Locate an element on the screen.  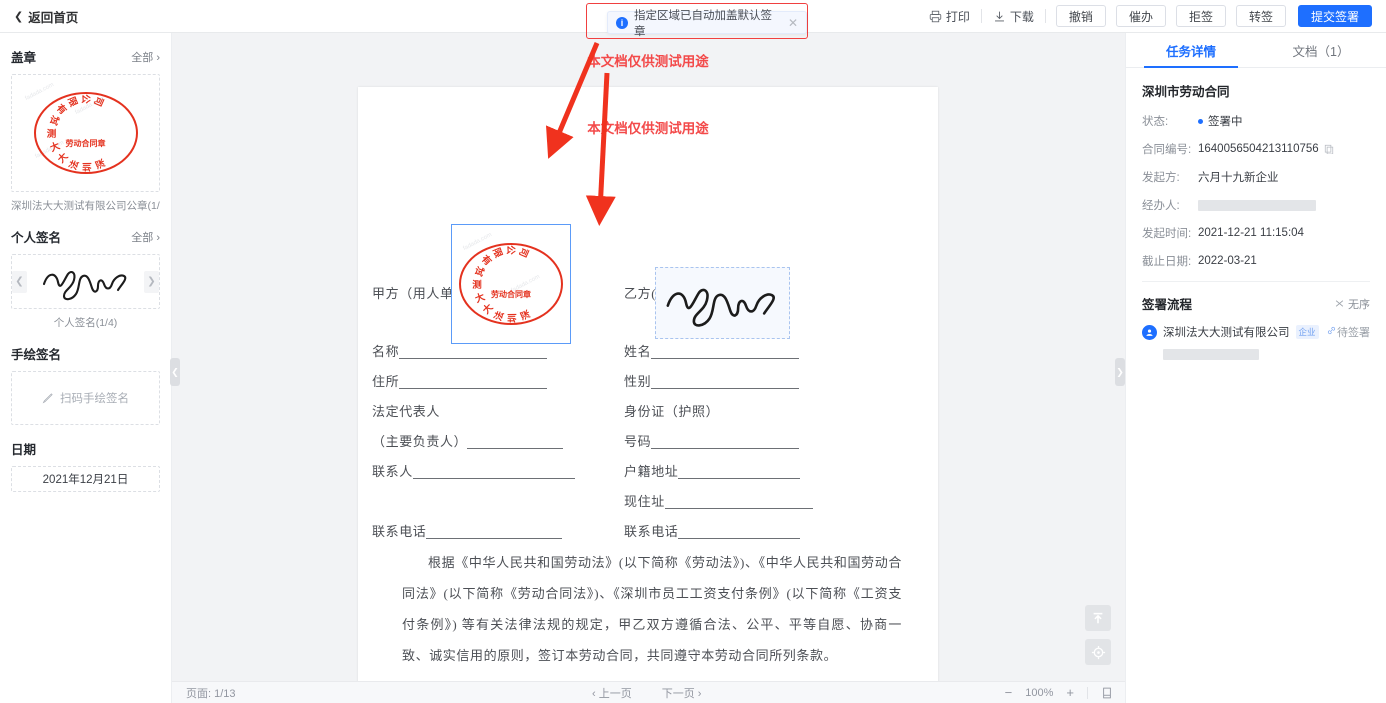
viewer-status-bar: 页面: 1/13 ‹ 上一页 下一页 › − 100% + is located at coordinates (648, 692).